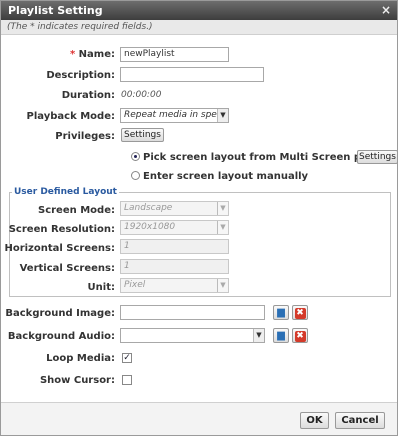 The width and height of the screenshot is (398, 436). I want to click on dialog-titlebar: Playlist Setting ×, so click(199, 10).